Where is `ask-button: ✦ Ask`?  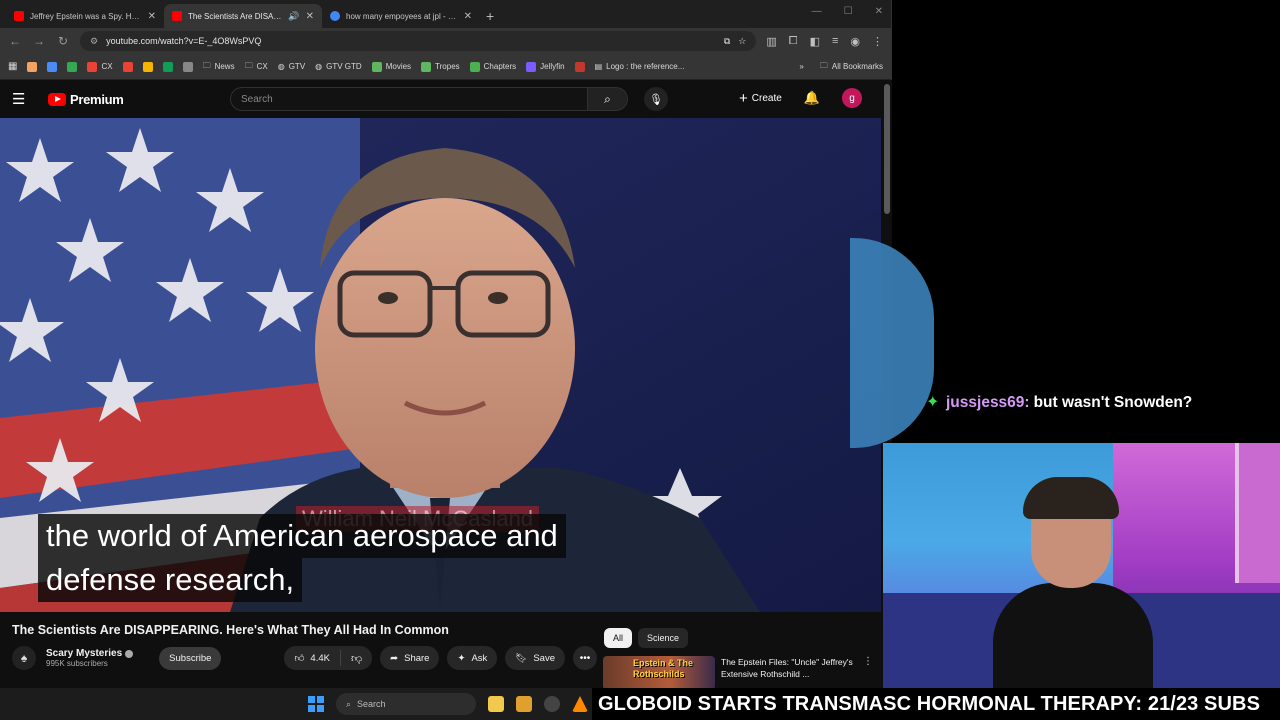
ask-button: ✦ Ask is located at coordinates (472, 658).